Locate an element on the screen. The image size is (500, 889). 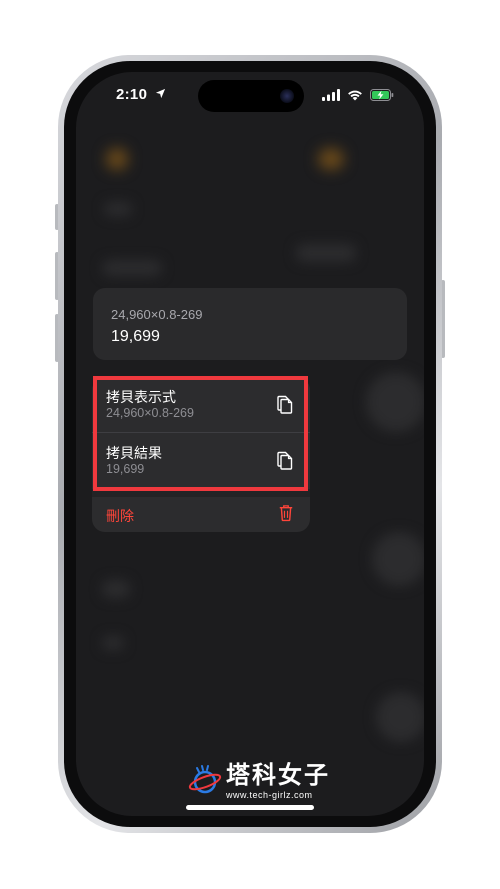
delete-menu-item: 刪除 is located at coordinates (201, 514).